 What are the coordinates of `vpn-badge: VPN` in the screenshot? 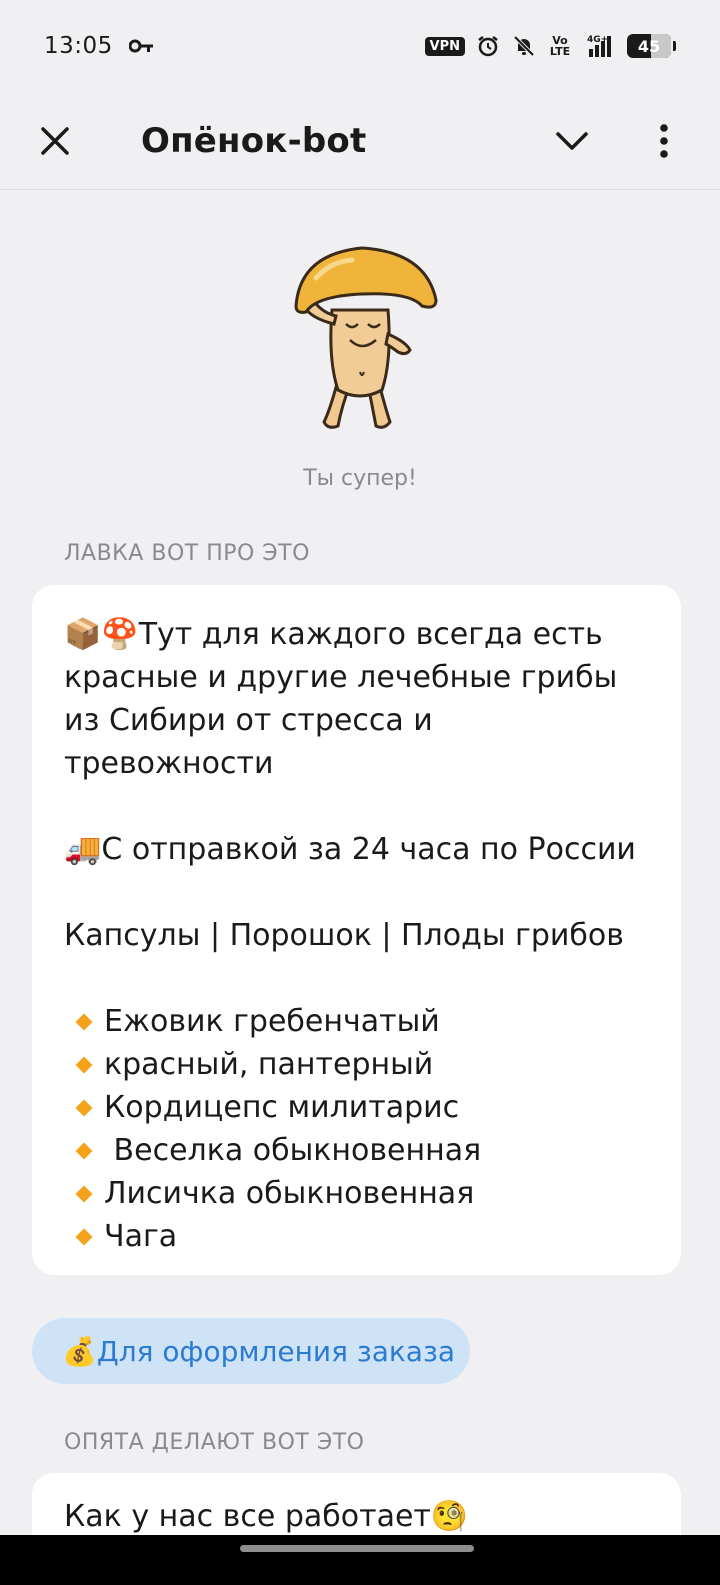 It's located at (444, 46).